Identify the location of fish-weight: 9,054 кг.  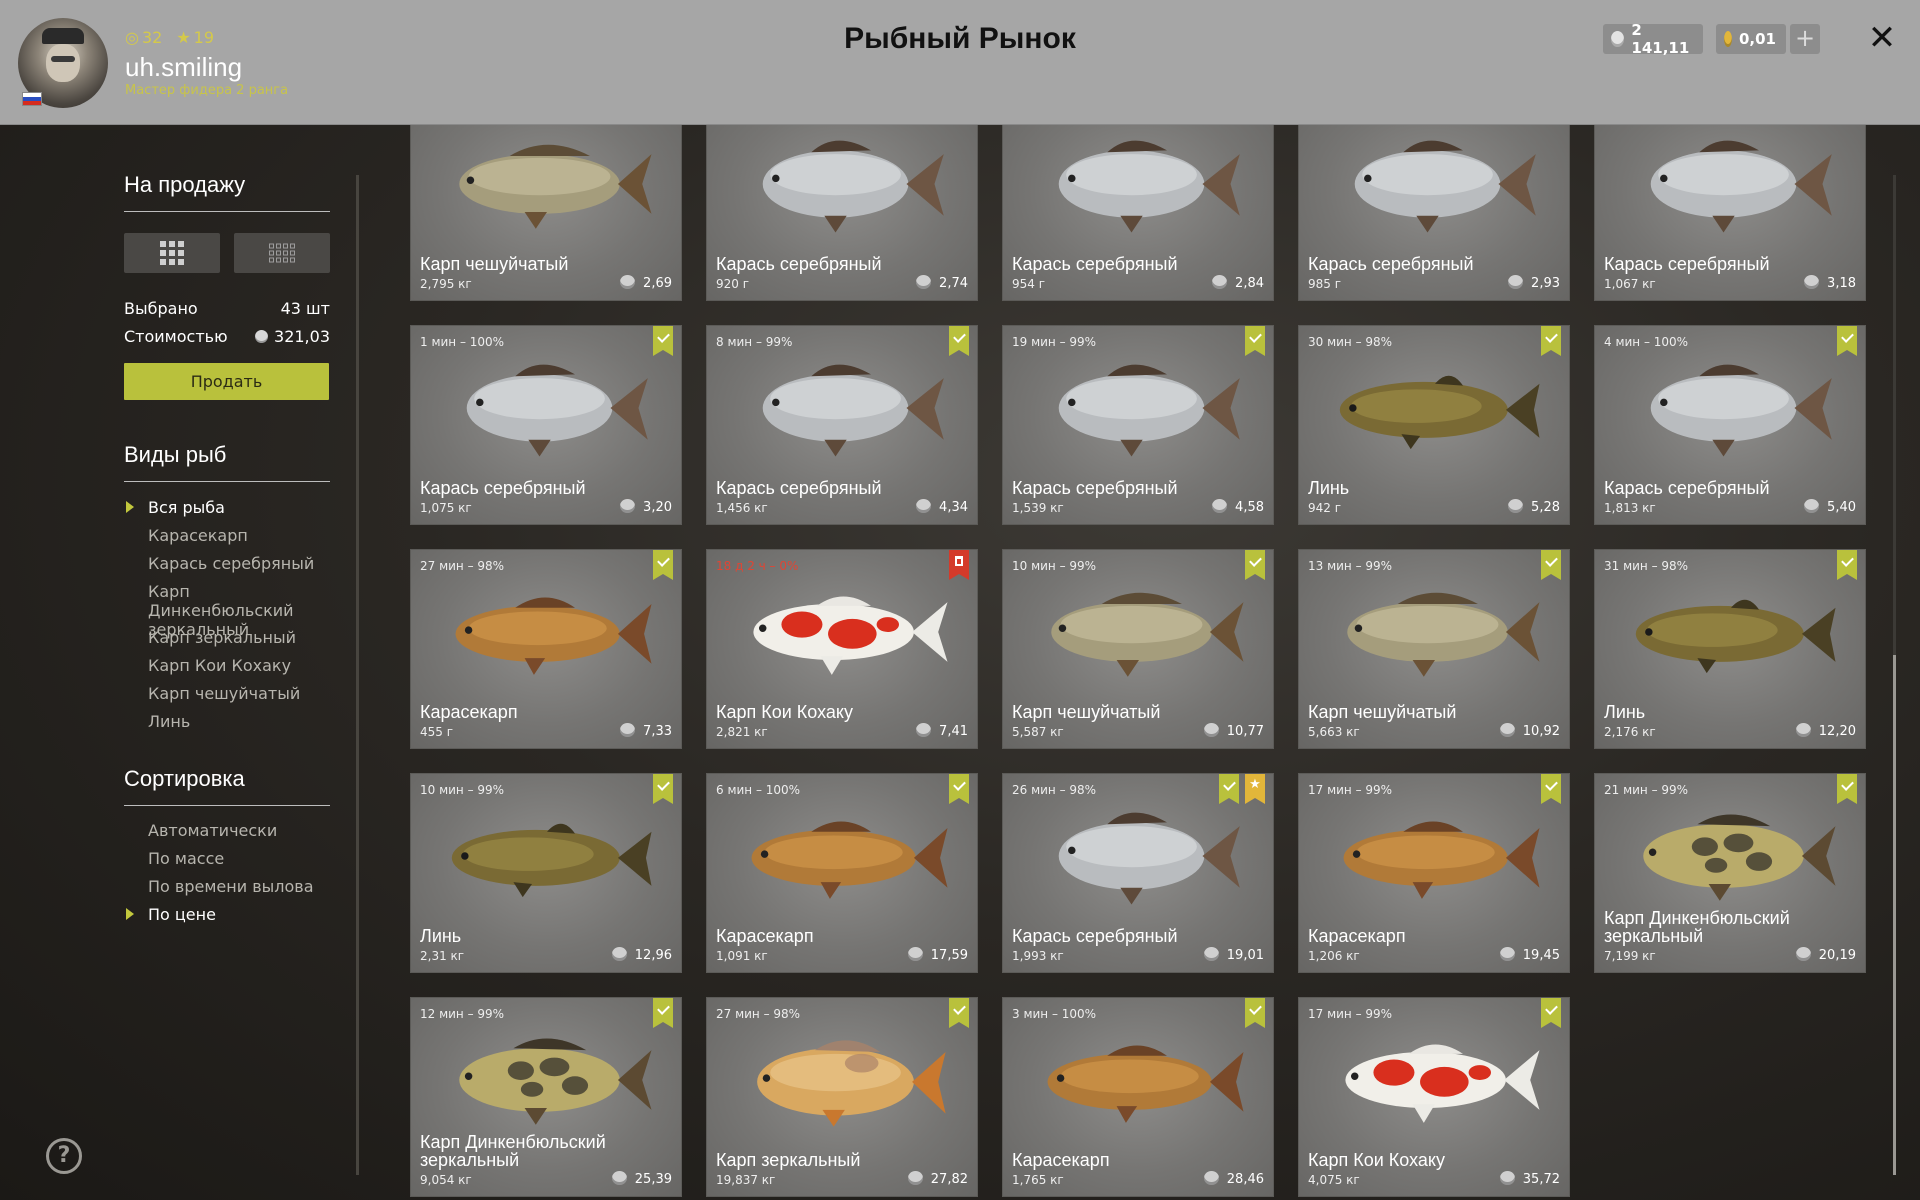
(446, 1180).